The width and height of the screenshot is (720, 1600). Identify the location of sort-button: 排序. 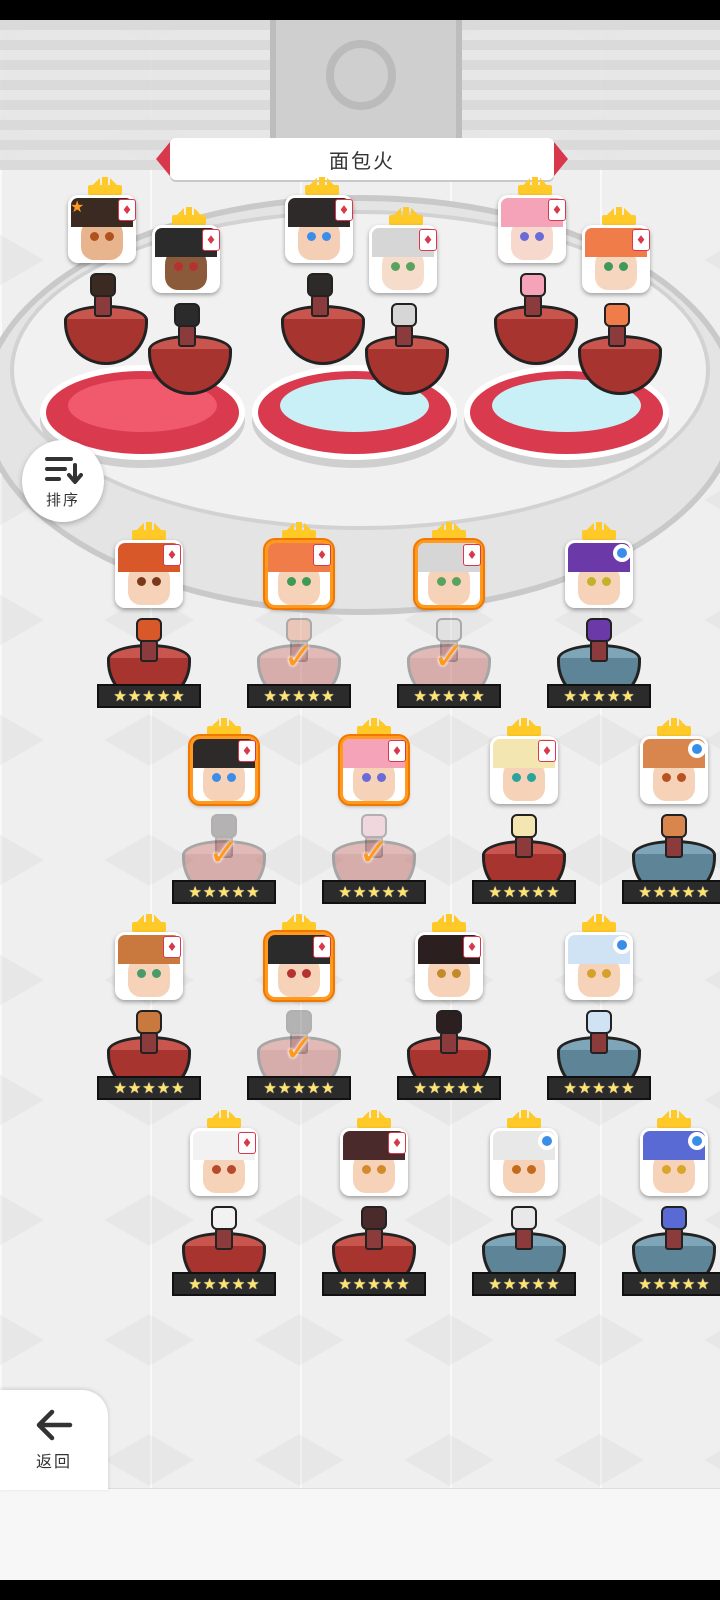
(63, 481).